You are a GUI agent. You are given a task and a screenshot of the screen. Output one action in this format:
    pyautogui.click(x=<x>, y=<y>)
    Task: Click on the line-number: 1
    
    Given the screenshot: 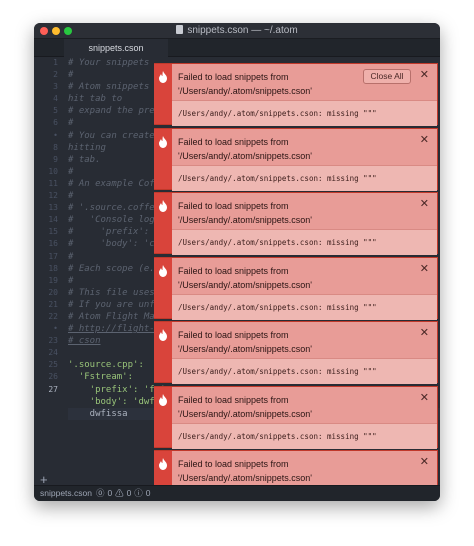 What is the action you would take?
    pyautogui.click(x=55, y=62)
    